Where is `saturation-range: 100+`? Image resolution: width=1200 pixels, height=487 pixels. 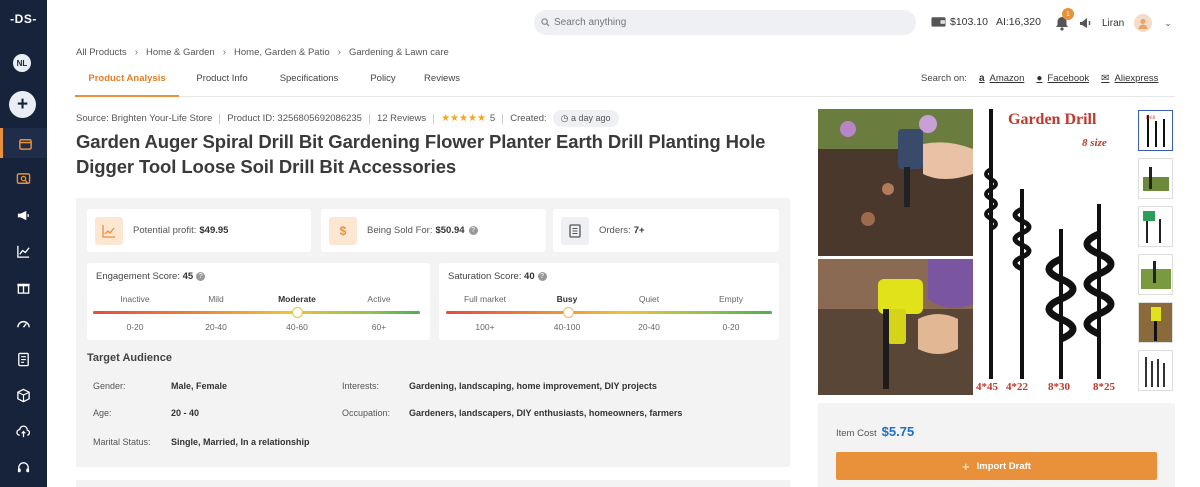 saturation-range: 100+ is located at coordinates (485, 327).